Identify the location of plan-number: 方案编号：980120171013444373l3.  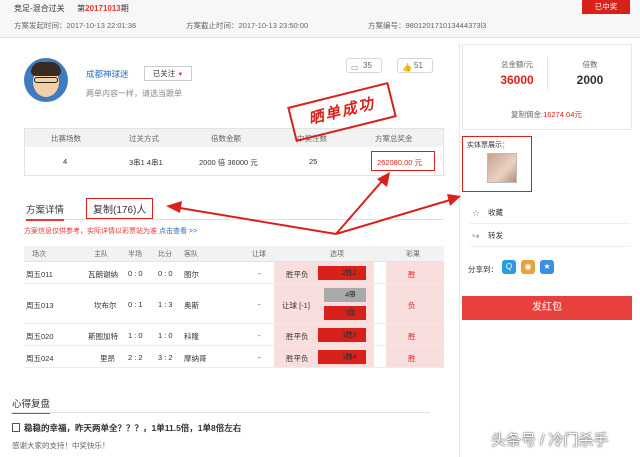
(427, 25).